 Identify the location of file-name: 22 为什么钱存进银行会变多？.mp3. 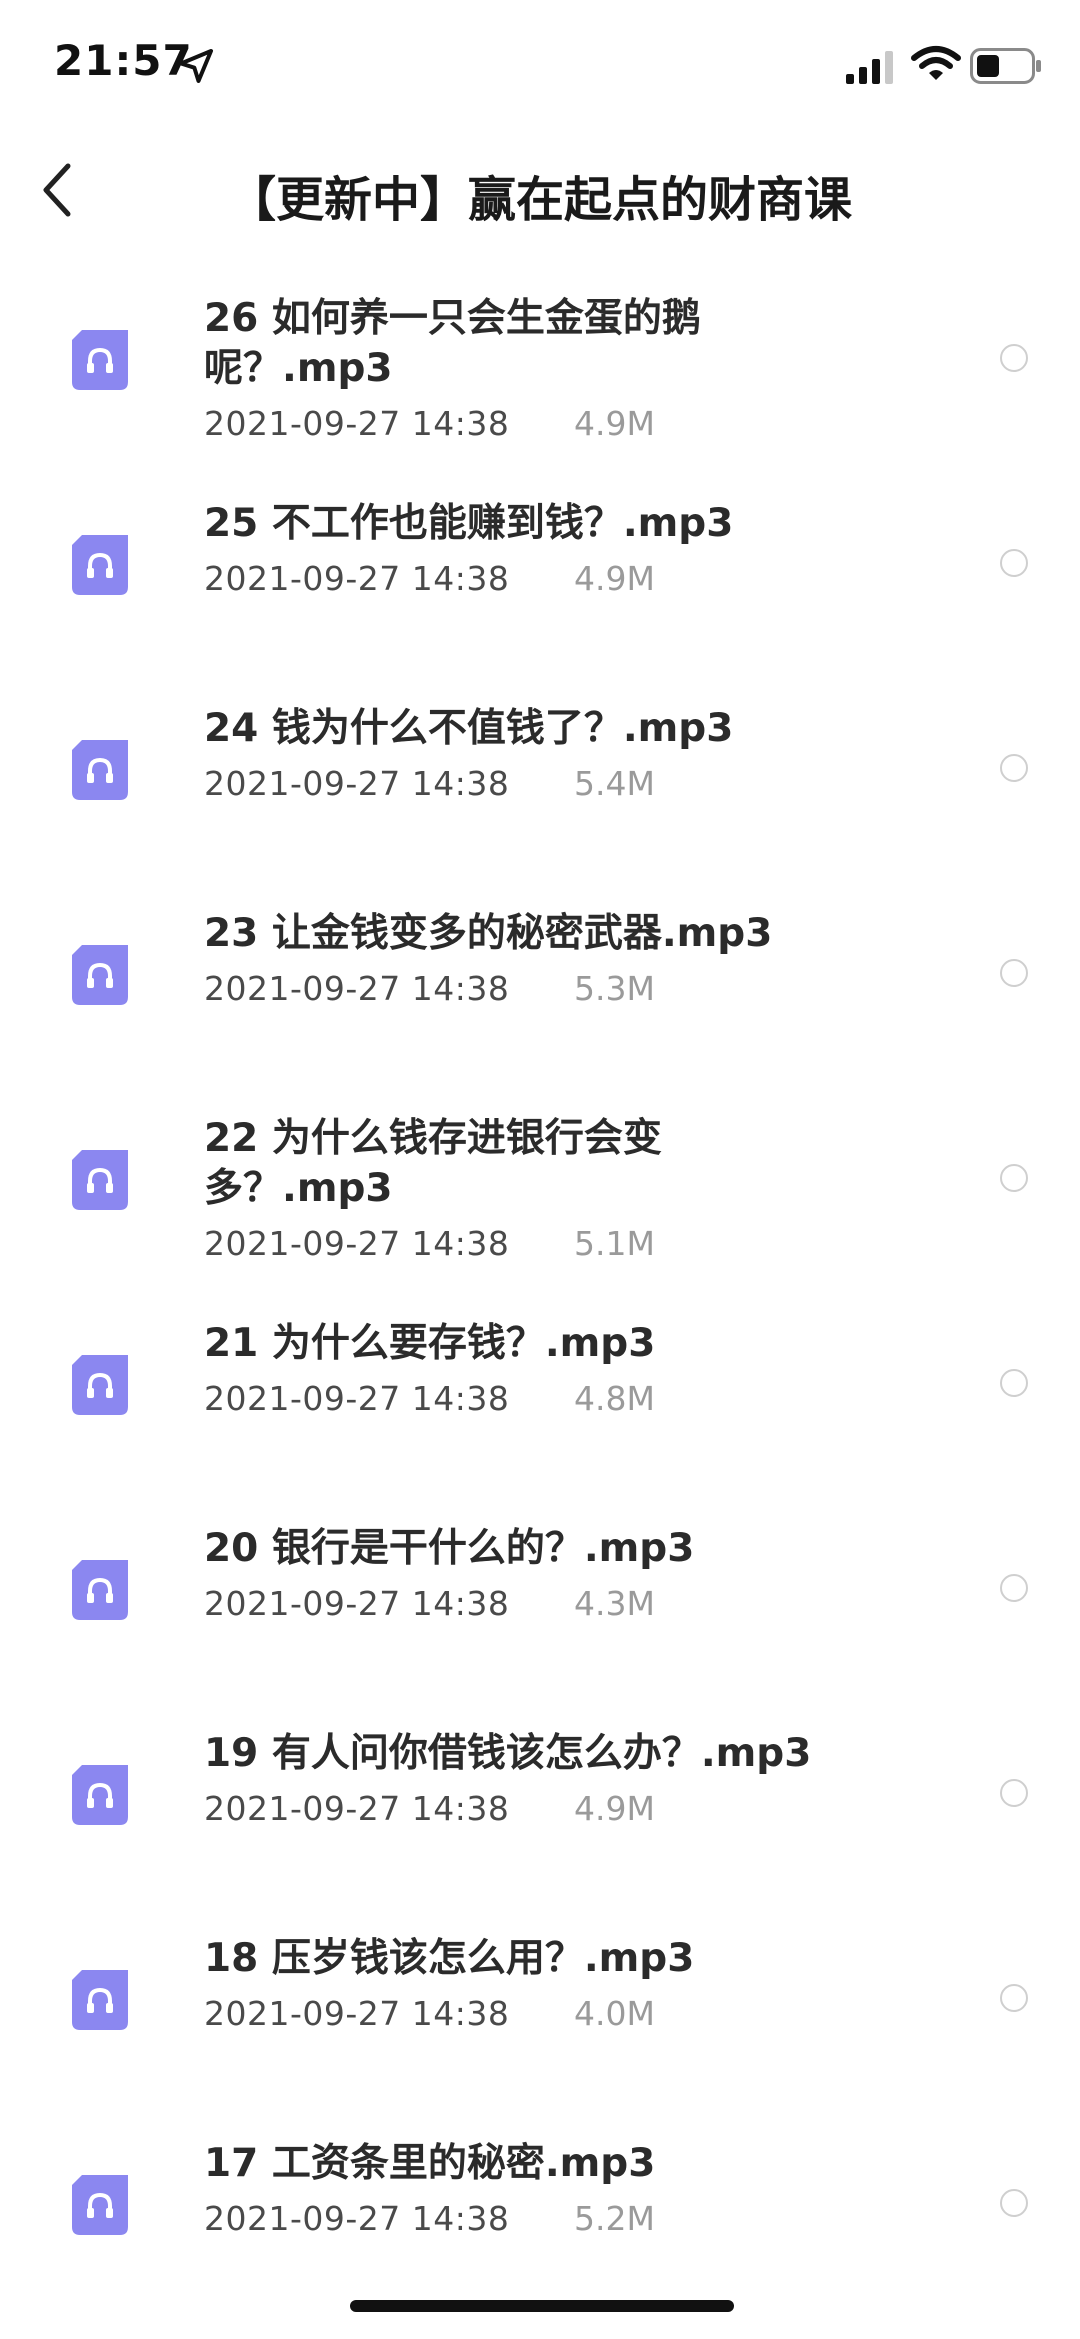
(433, 1163).